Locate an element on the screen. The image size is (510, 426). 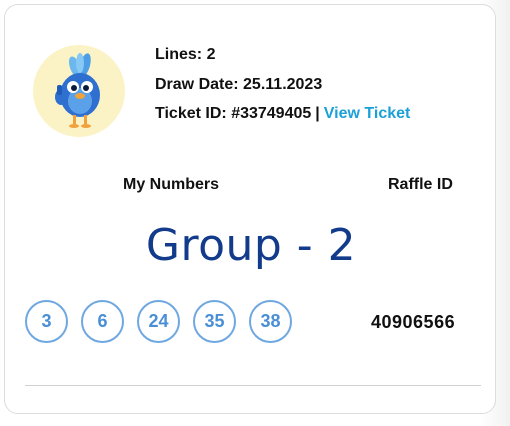
number-ball: 35 is located at coordinates (214, 321).